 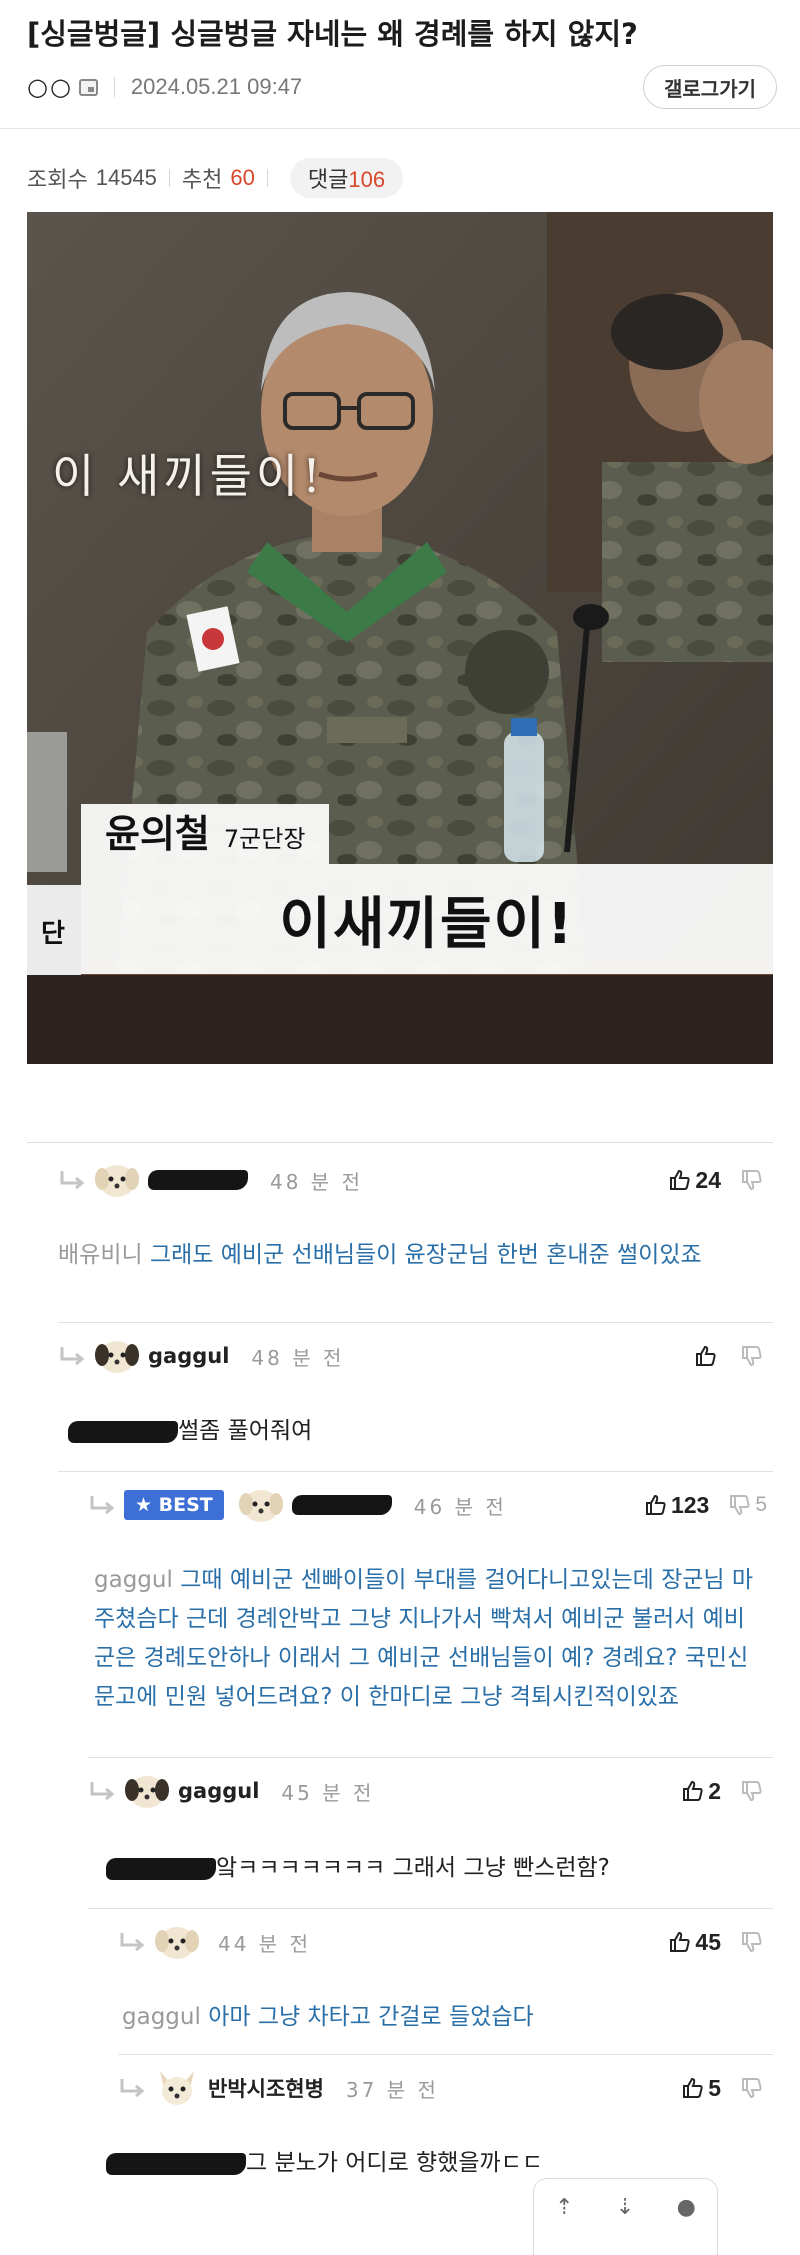 I want to click on post-meta: ○○ 2024.05.21 09:47 갤로그가기, so click(x=402, y=87).